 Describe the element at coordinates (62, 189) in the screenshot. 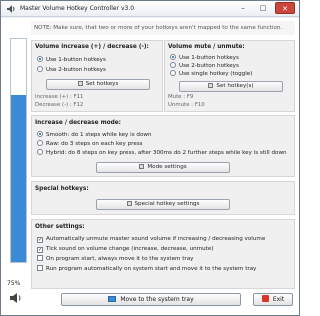

I see `special-hotkeys-title: Special hotkeys:` at that location.